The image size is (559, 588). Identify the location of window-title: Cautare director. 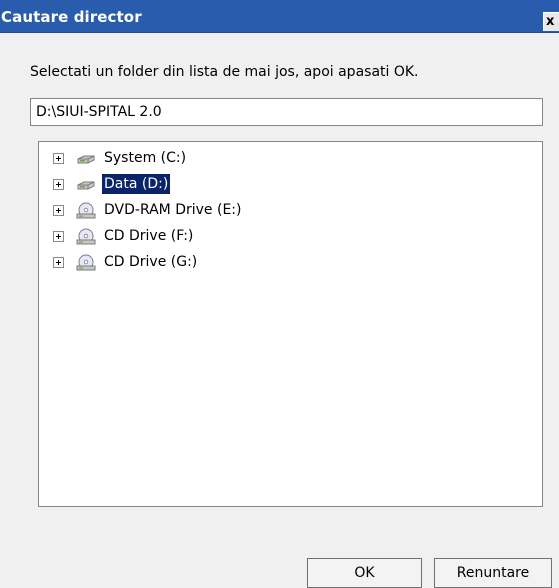
(71, 17).